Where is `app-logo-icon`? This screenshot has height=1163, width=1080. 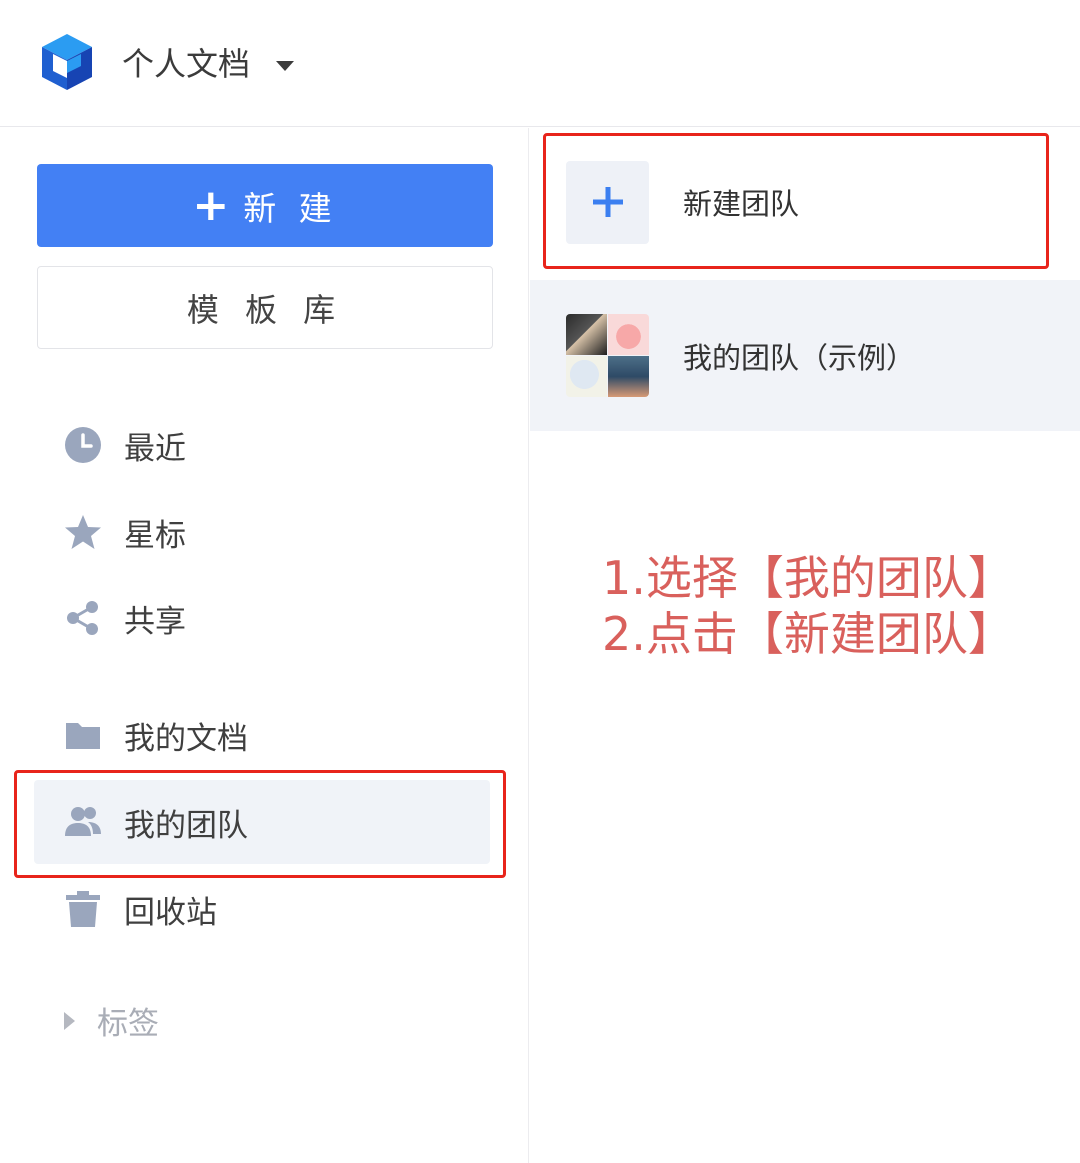 app-logo-icon is located at coordinates (67, 63).